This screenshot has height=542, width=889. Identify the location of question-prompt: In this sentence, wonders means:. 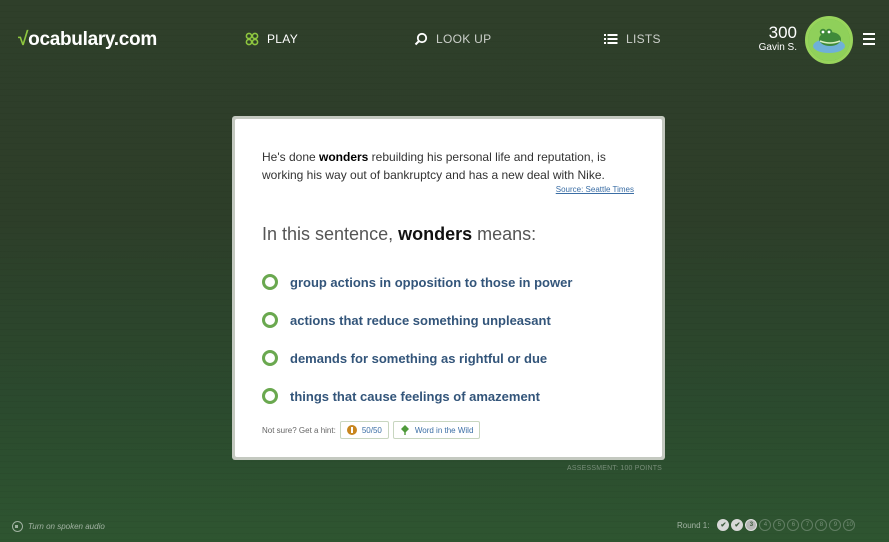
(448, 234).